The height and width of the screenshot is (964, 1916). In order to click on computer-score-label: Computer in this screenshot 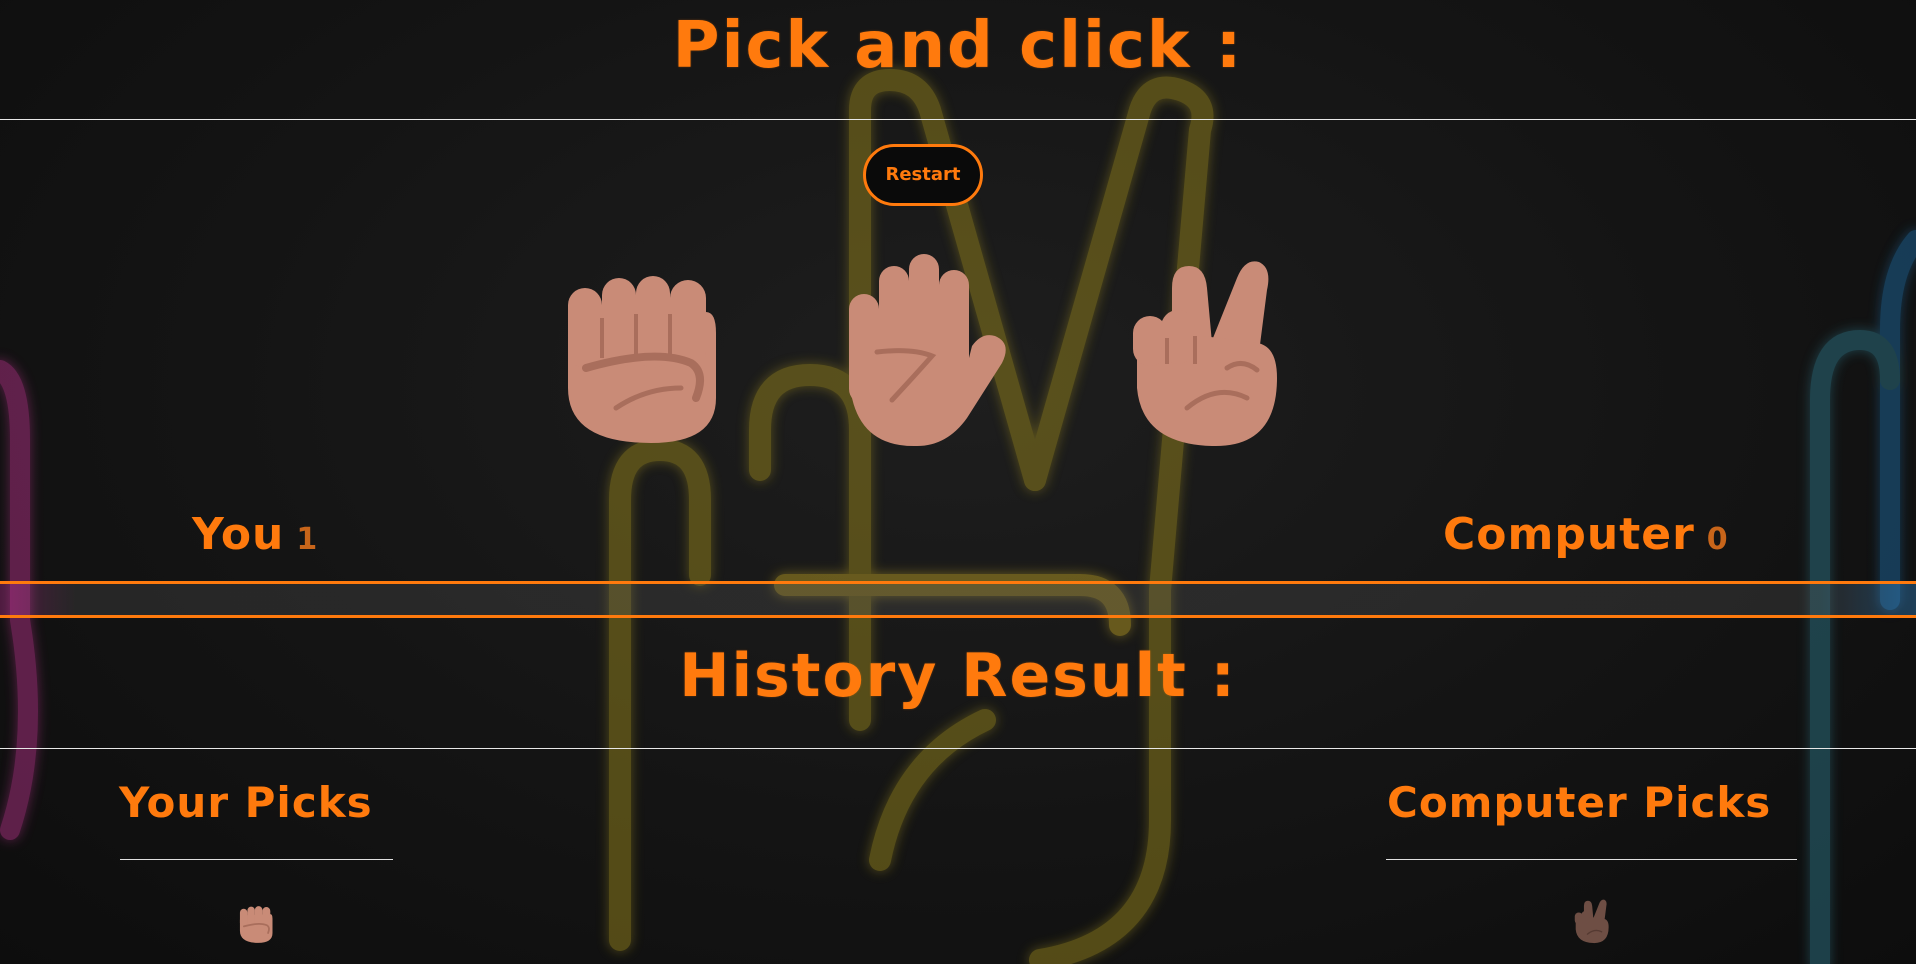, I will do `click(1569, 534)`.